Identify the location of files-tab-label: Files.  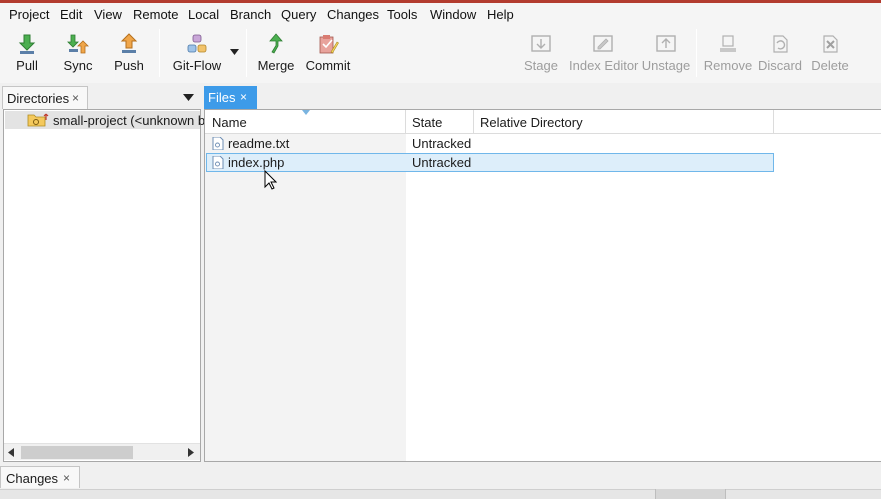
(222, 97).